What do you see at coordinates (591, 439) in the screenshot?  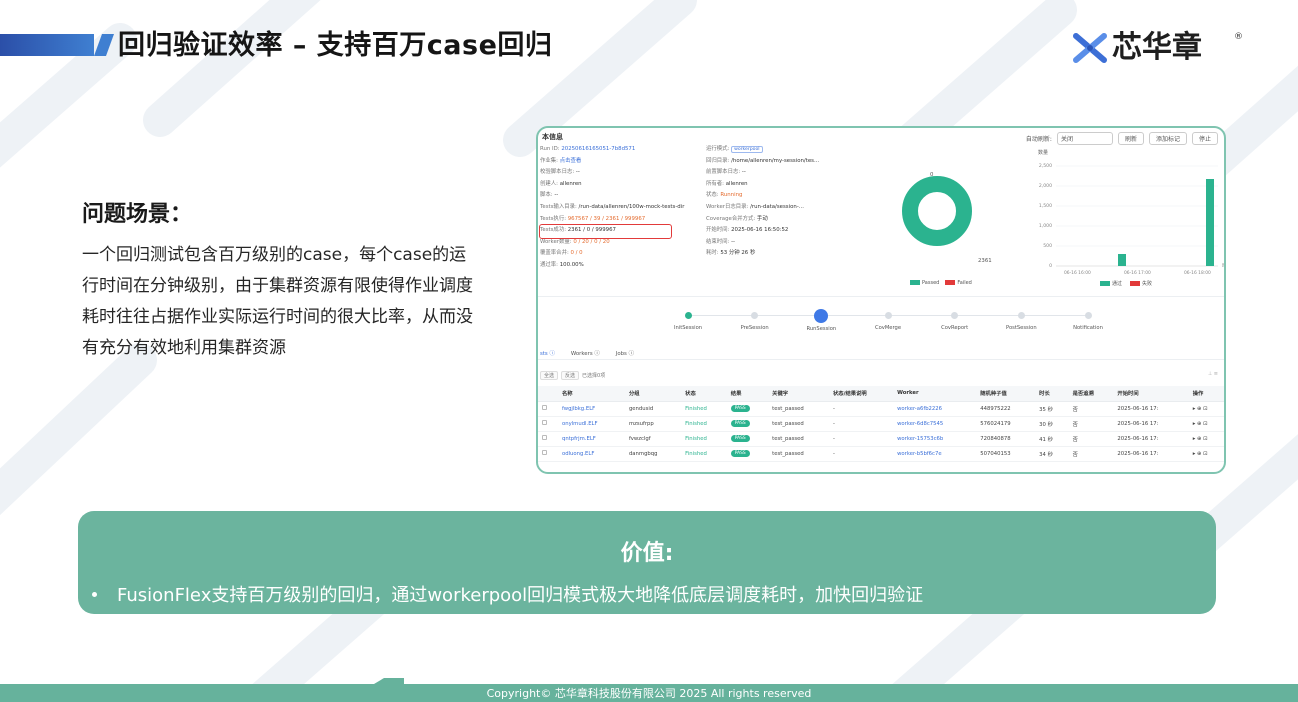 I see `cell-name: qntpfrjm.ELF` at bounding box center [591, 439].